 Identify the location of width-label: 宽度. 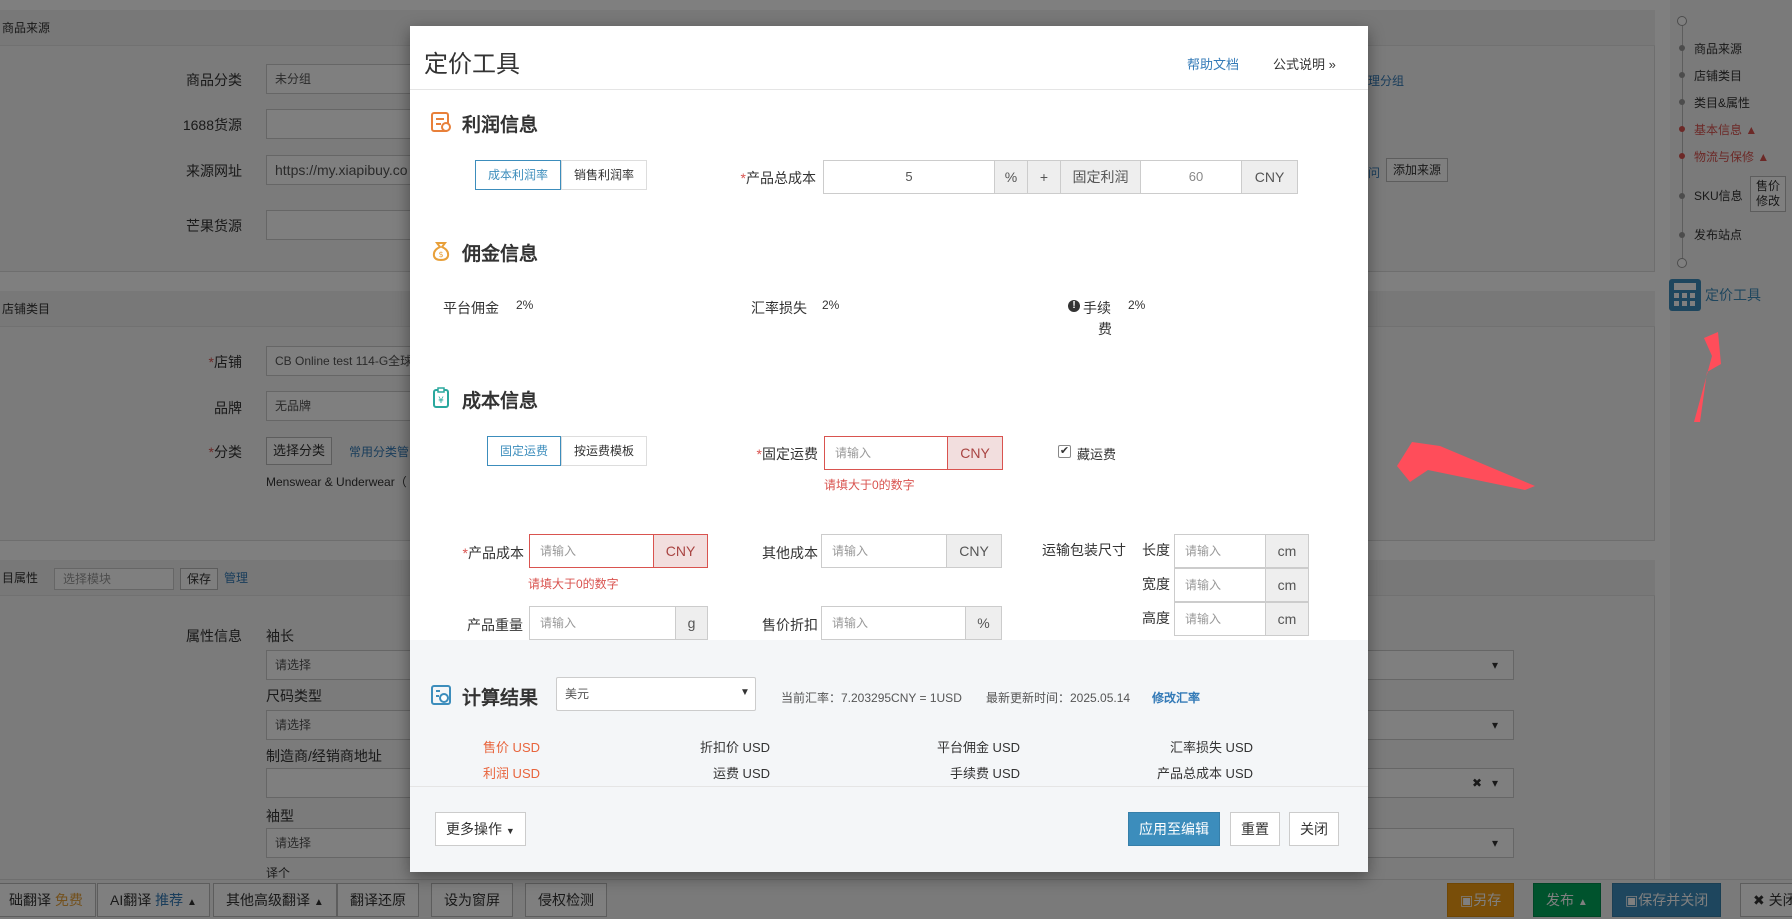
(1156, 584).